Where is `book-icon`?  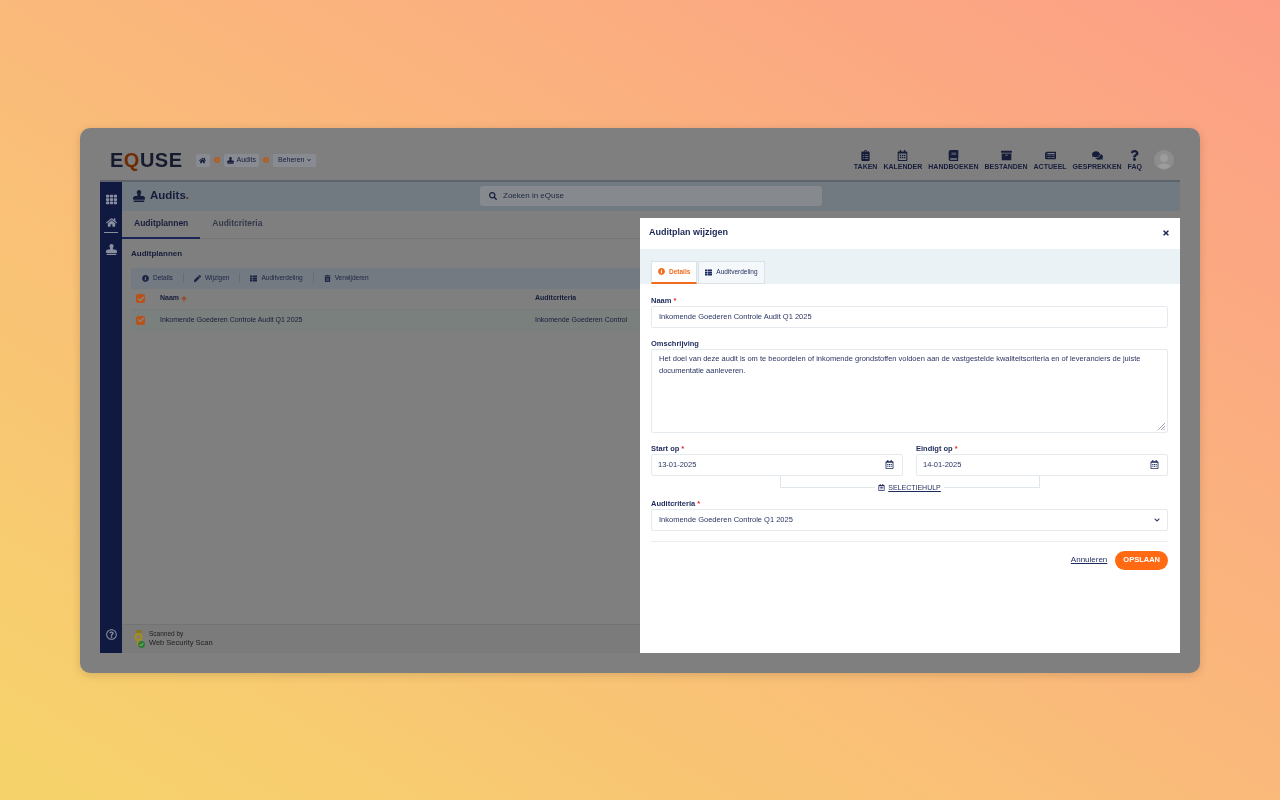
book-icon is located at coordinates (953, 155).